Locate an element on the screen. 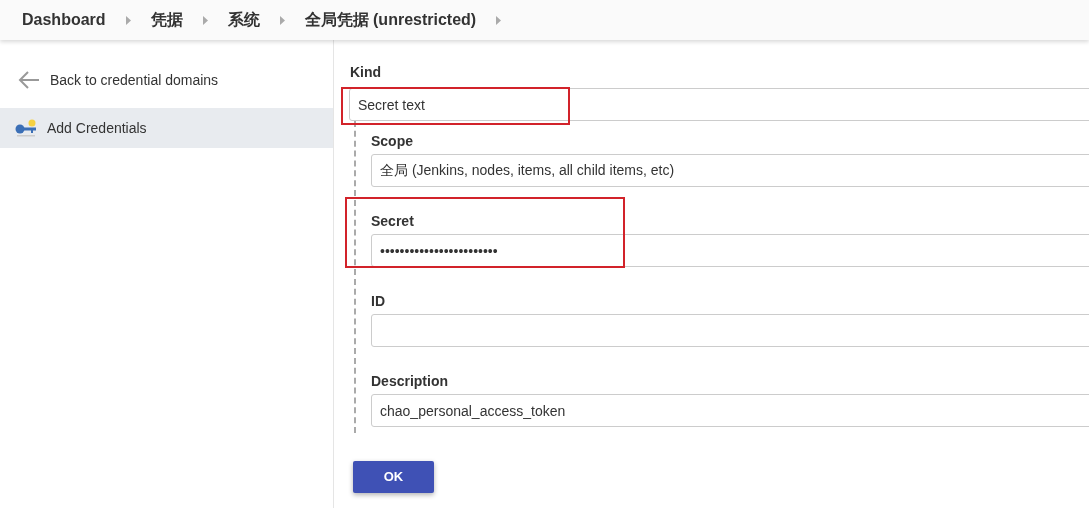 Image resolution: width=1089 pixels, height=508 pixels. breadcrumb-link: 系统 is located at coordinates (243, 20).